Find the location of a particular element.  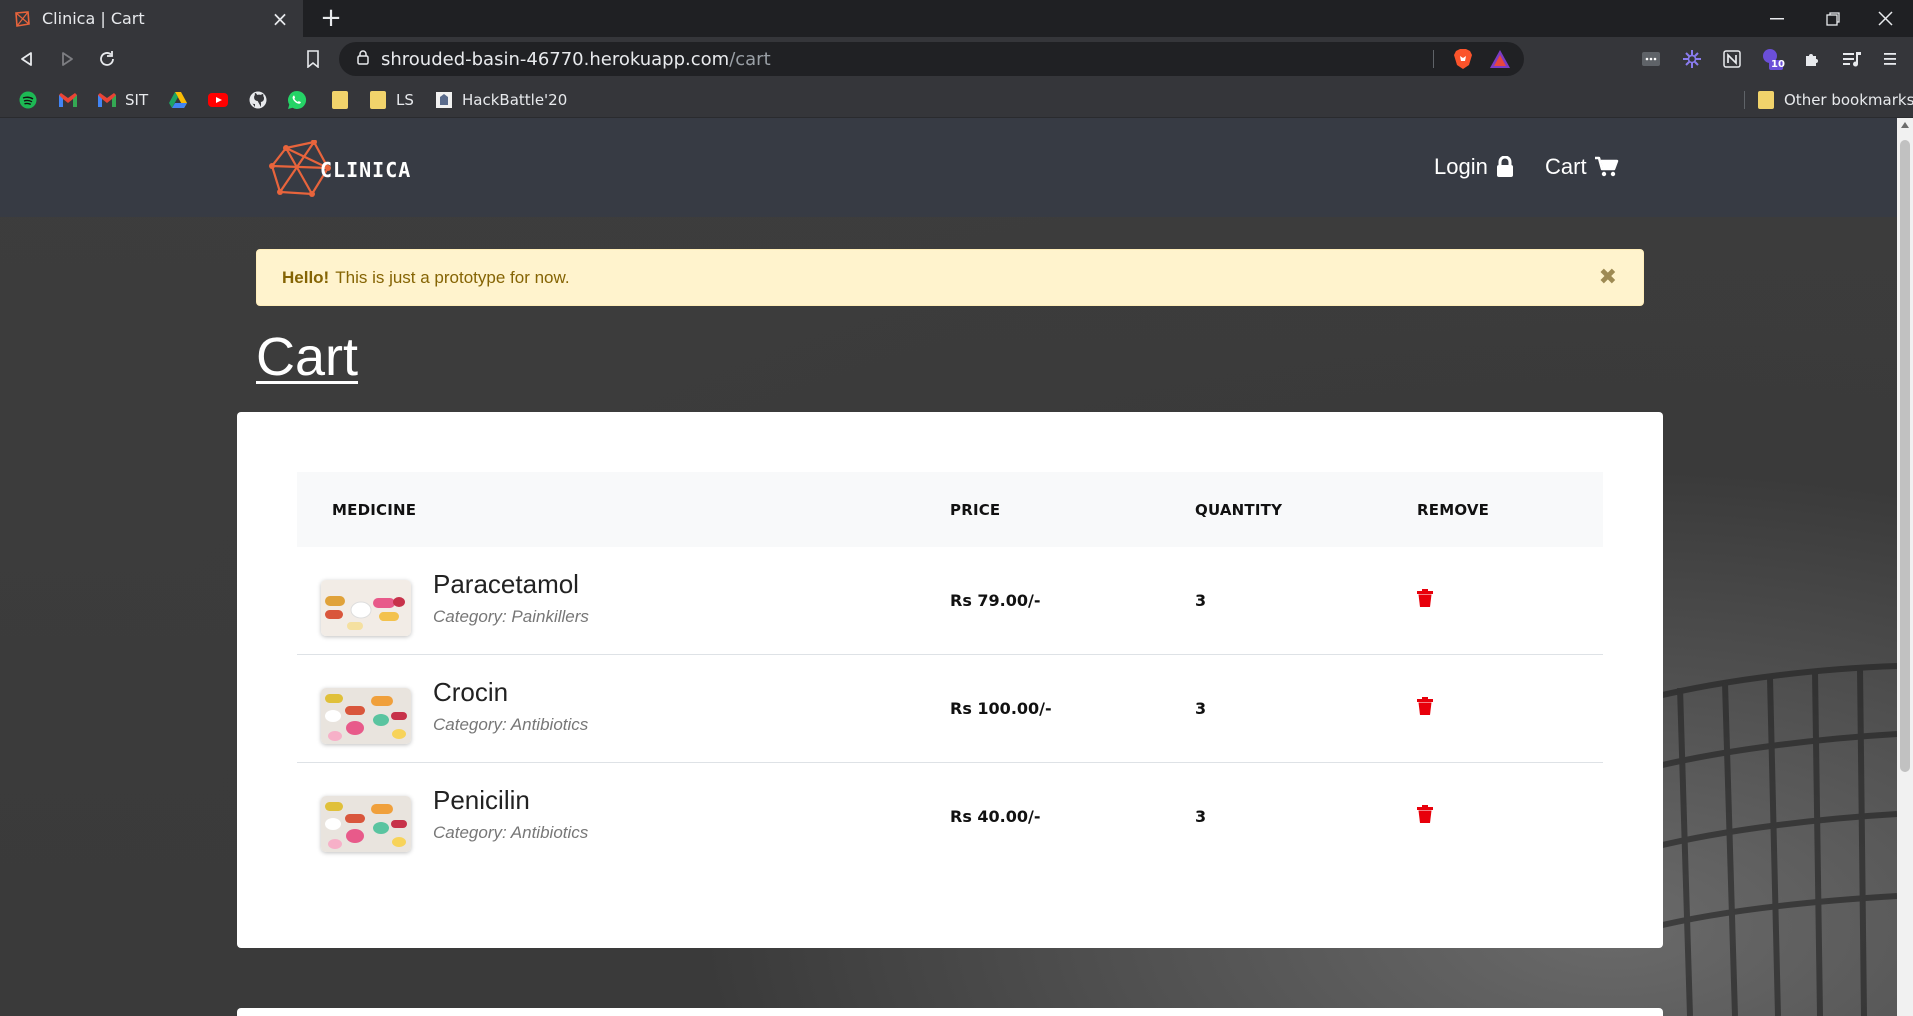

address-bar: shrouded-basin-46770.herokuapp.com/cart is located at coordinates (931, 59).